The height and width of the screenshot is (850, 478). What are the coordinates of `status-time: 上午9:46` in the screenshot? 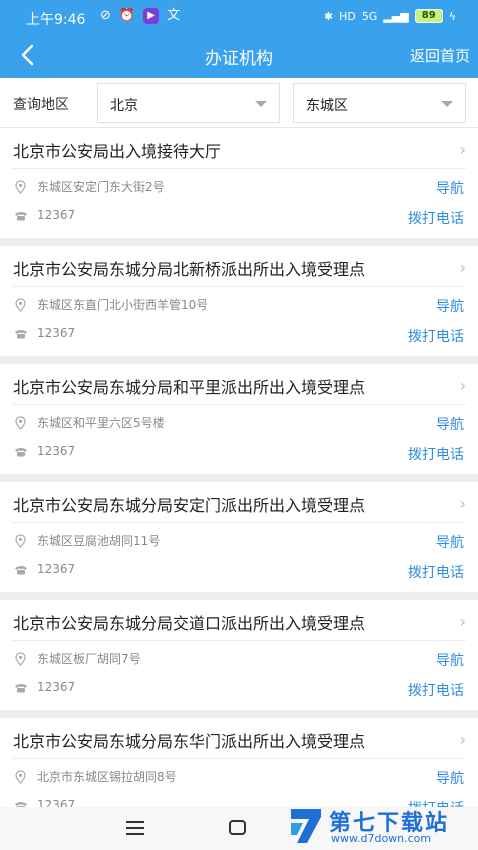 It's located at (56, 20).